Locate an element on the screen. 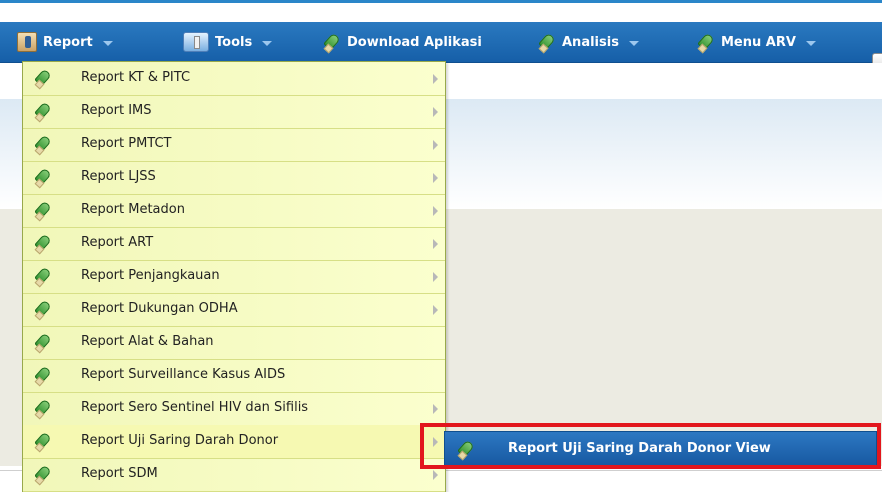 The height and width of the screenshot is (492, 882). menu-download-aplikasi: Download Aplikasi is located at coordinates (402, 42).